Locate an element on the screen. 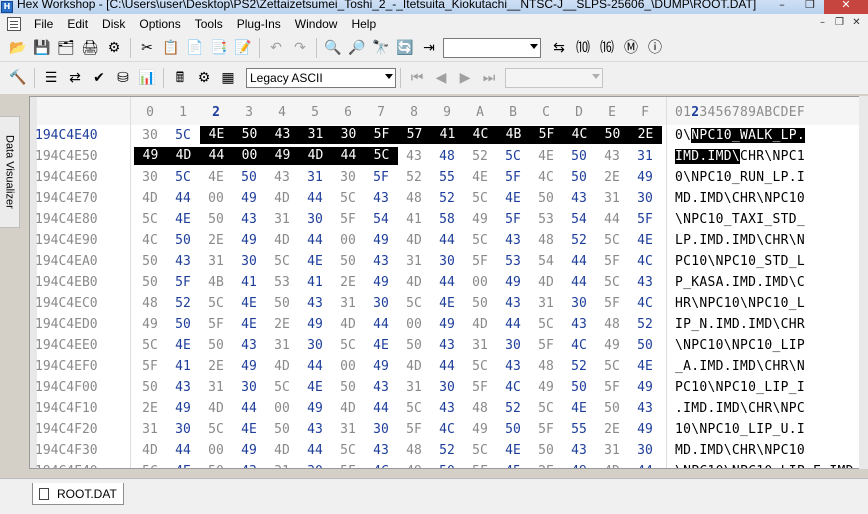 This screenshot has height=514, width=868. redo-icon: ↷ is located at coordinates (300, 48).